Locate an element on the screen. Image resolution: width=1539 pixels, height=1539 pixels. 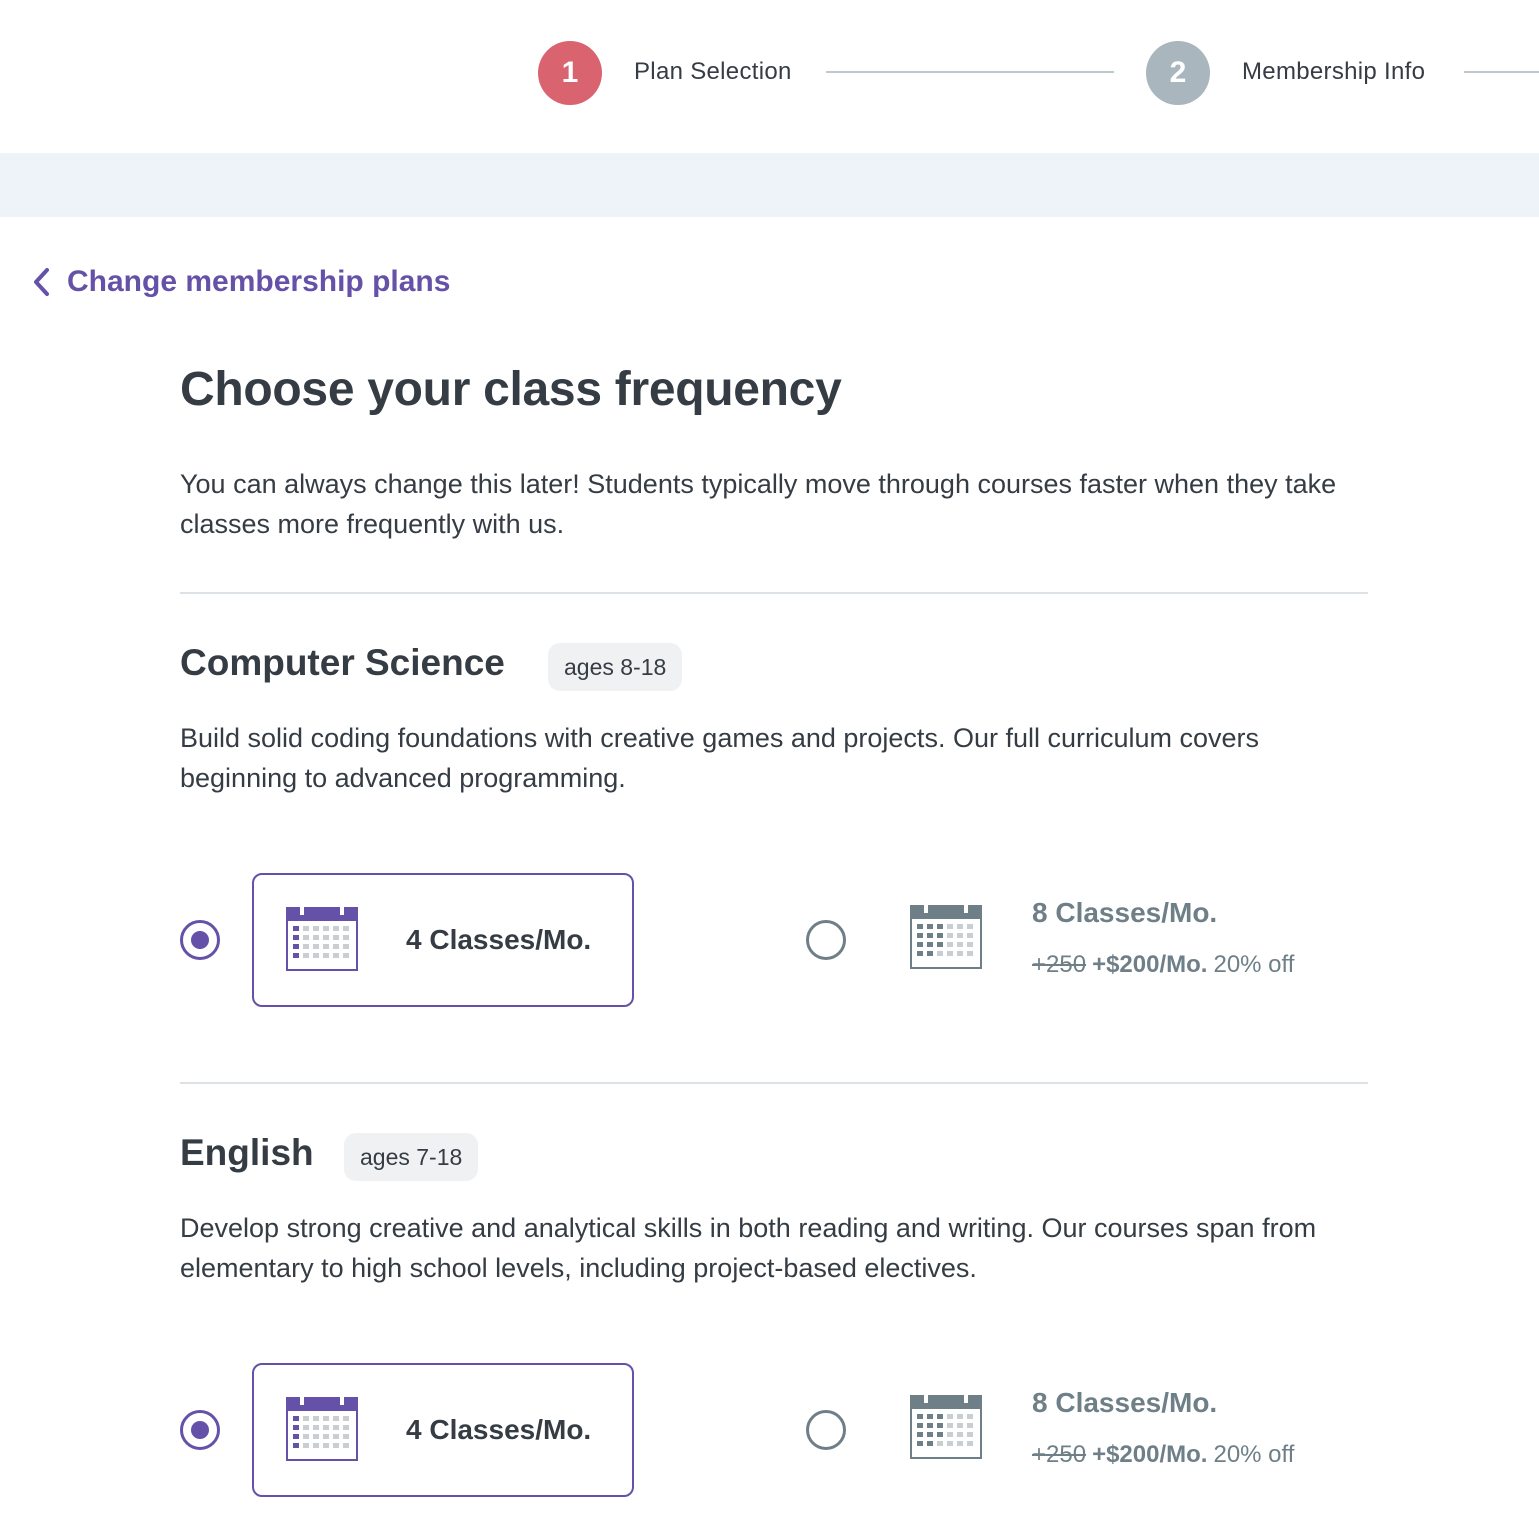
header-band is located at coordinates (769, 185).